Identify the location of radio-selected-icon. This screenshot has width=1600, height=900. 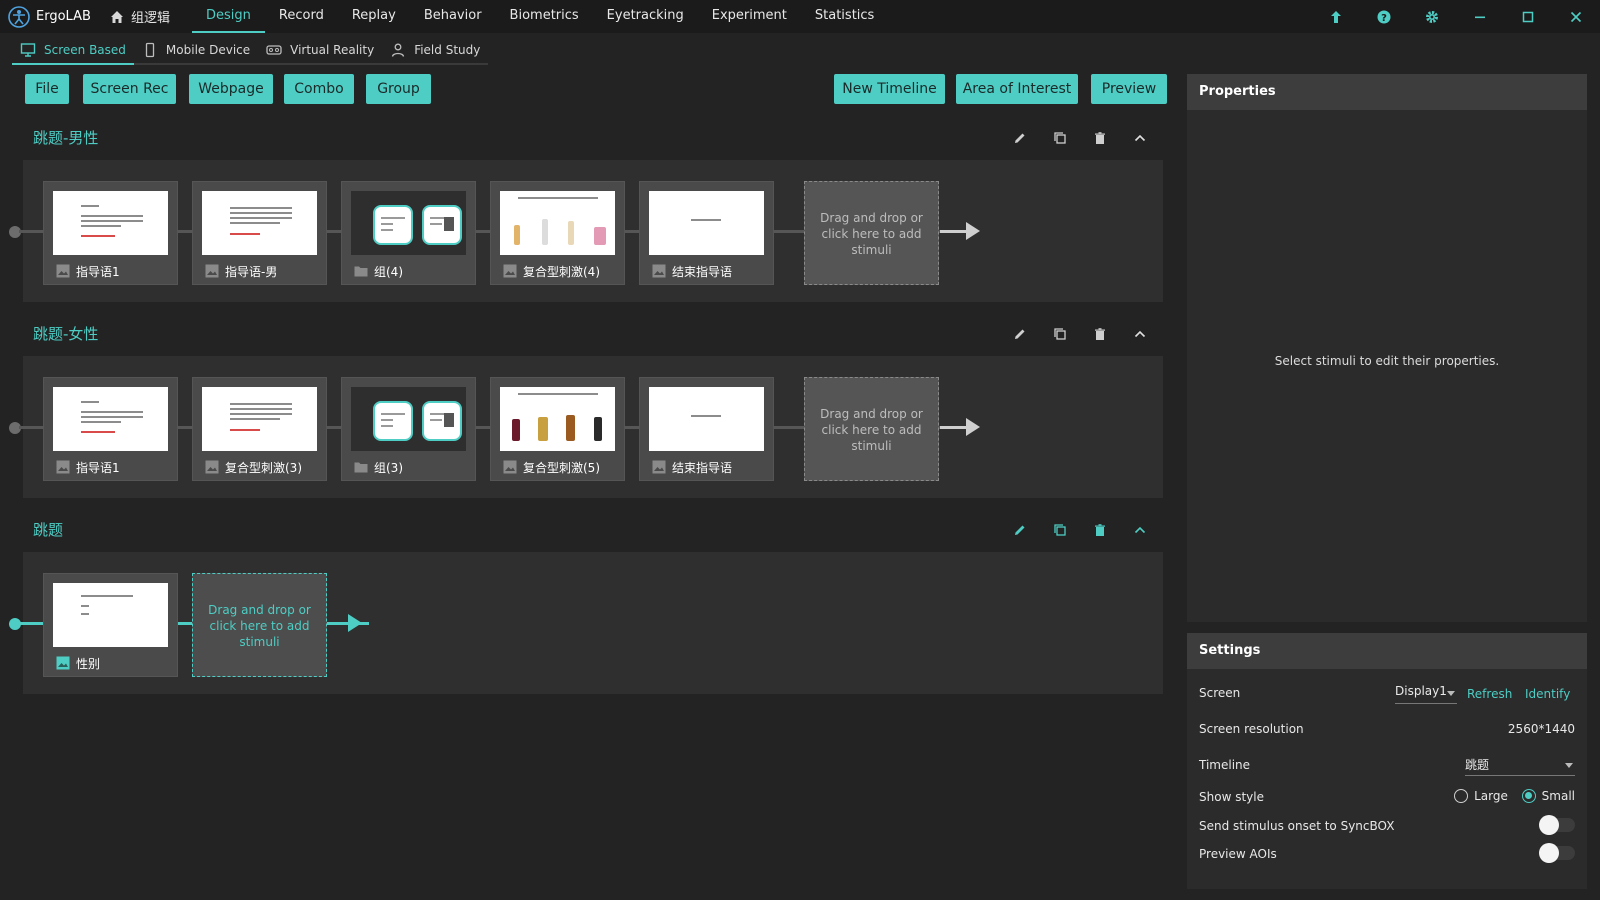
(1528, 796).